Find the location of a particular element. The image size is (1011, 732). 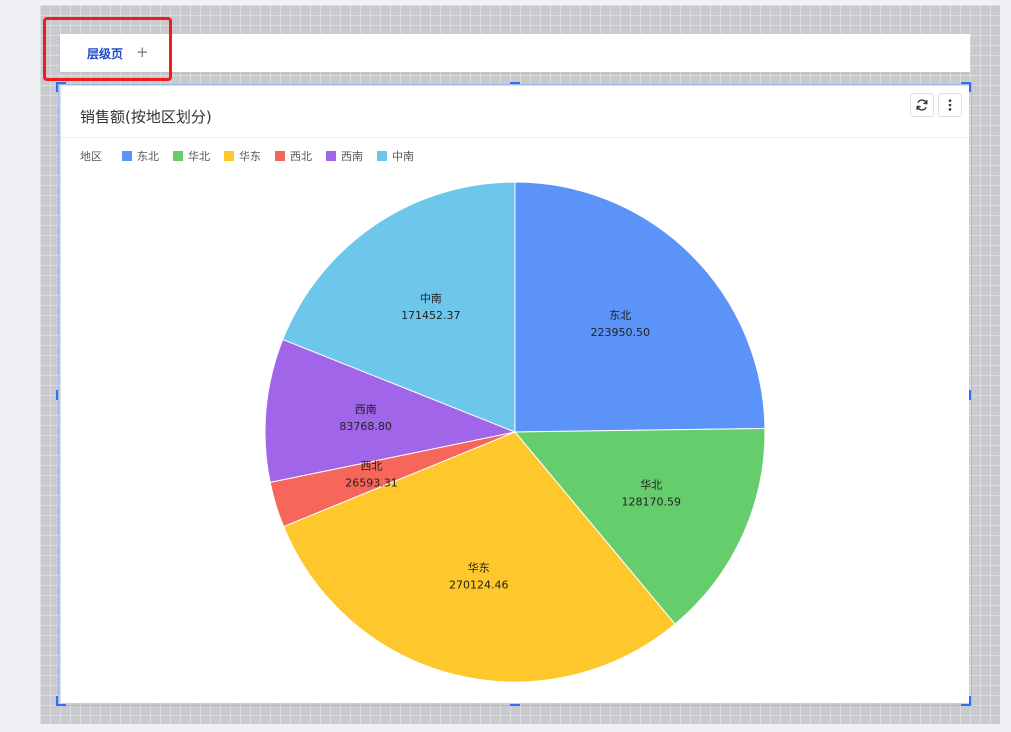

slice-category-label: 东北 is located at coordinates (620, 315).